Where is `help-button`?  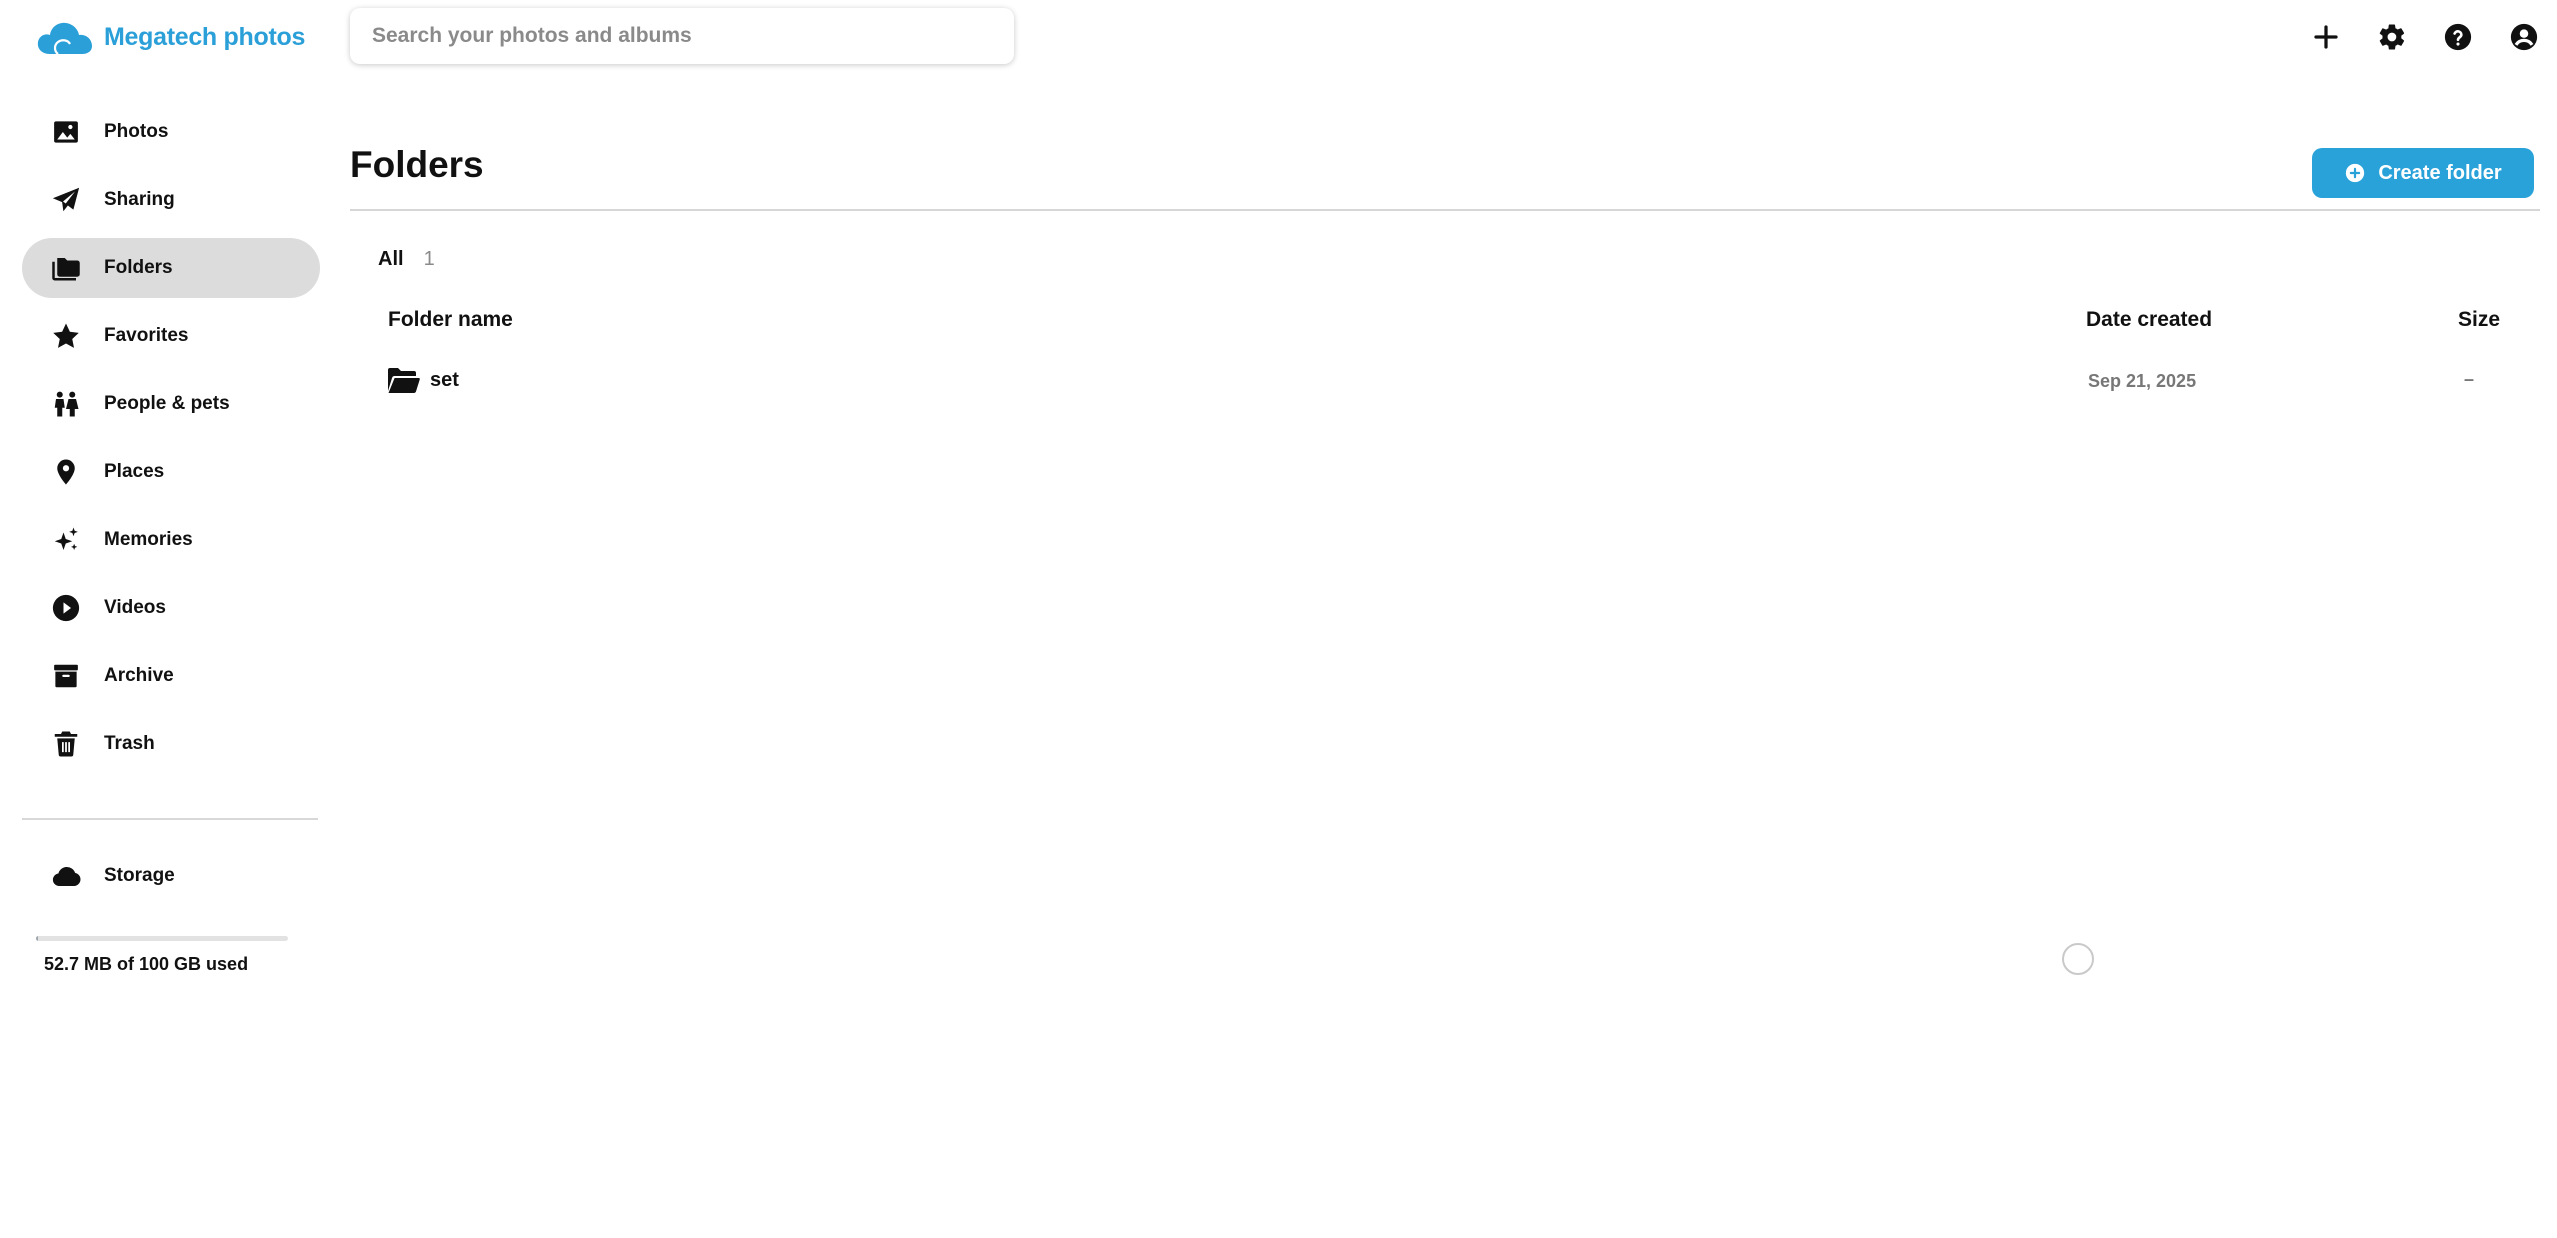
help-button is located at coordinates (2458, 37).